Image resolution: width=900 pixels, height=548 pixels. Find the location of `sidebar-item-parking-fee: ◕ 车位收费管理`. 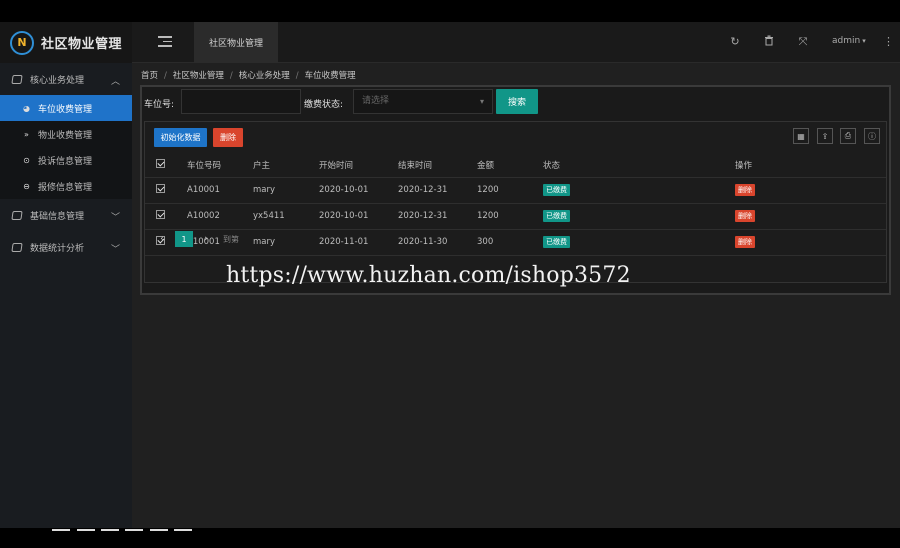

sidebar-item-parking-fee: ◕ 车位收费管理 is located at coordinates (66, 108).